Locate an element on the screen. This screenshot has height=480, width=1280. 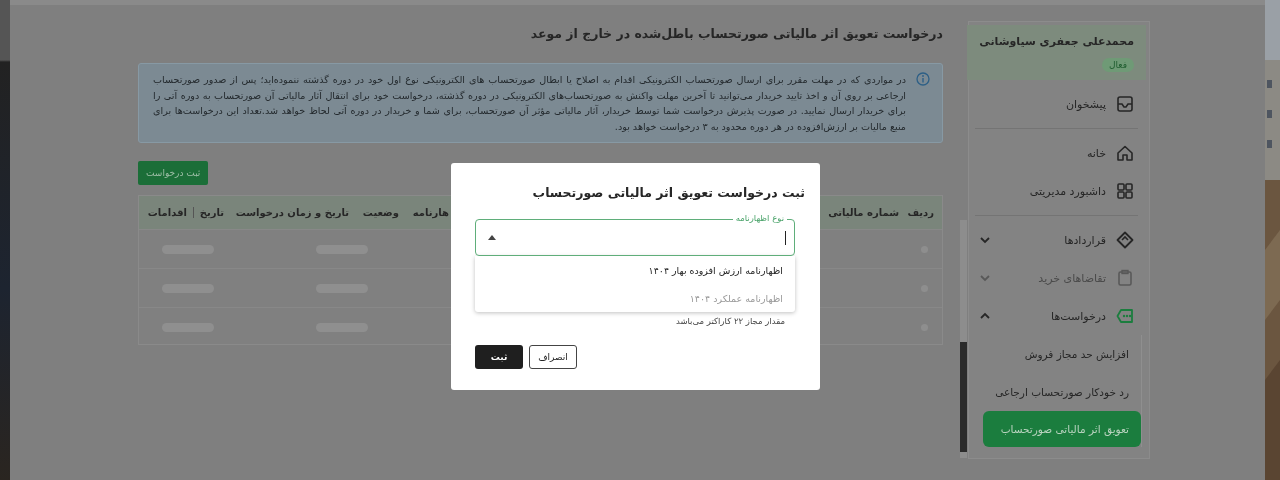
sidebar-item: خانه is located at coordinates (1056, 153).